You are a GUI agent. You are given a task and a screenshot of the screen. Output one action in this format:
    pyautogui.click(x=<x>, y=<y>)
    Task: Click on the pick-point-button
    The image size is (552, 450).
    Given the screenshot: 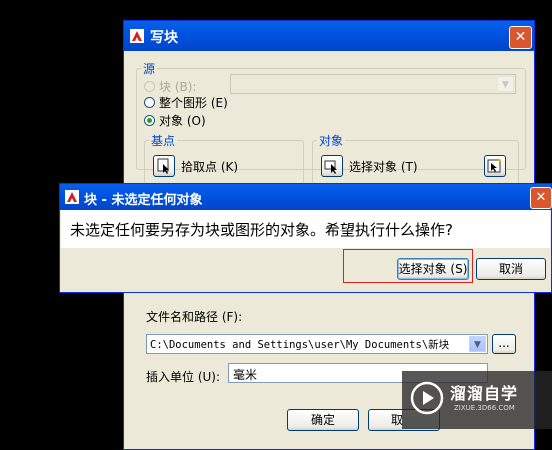 What is the action you would take?
    pyautogui.click(x=164, y=166)
    